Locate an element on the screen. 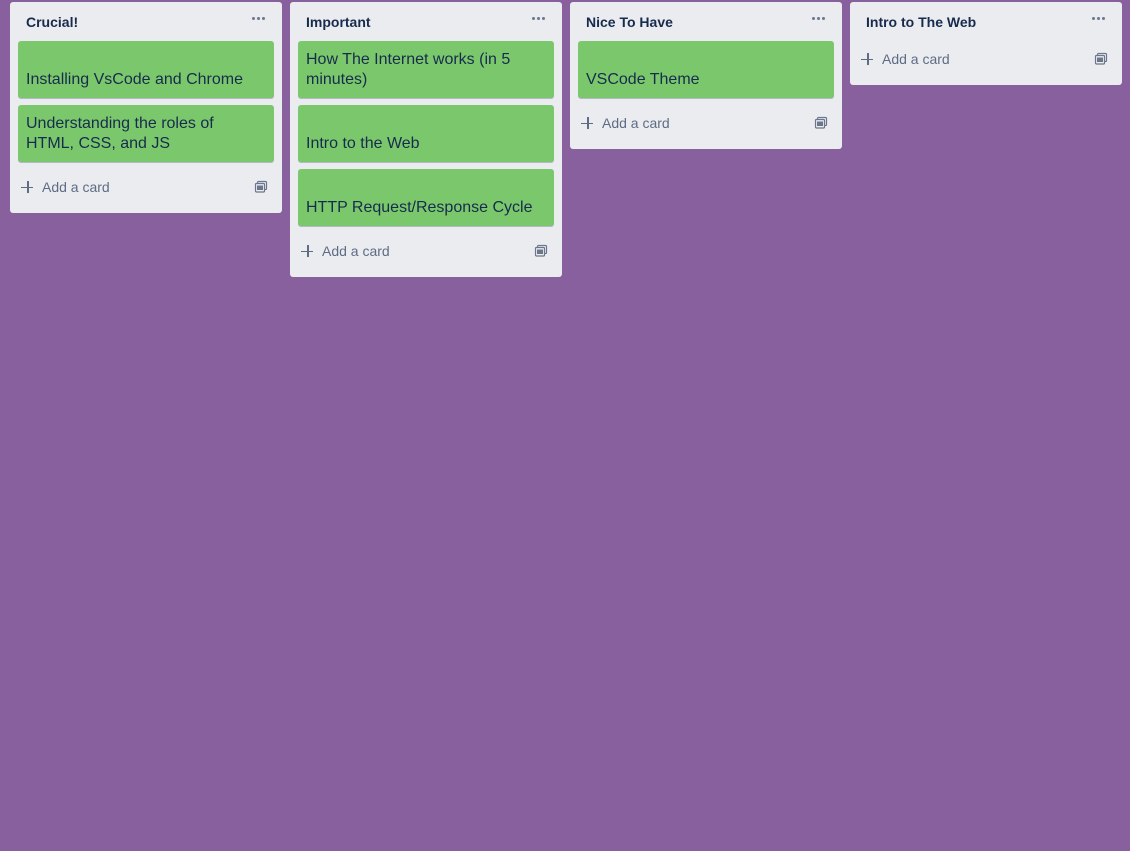 This screenshot has height=851, width=1130. card-title: HTTP Request/Response Cycle is located at coordinates (419, 207).